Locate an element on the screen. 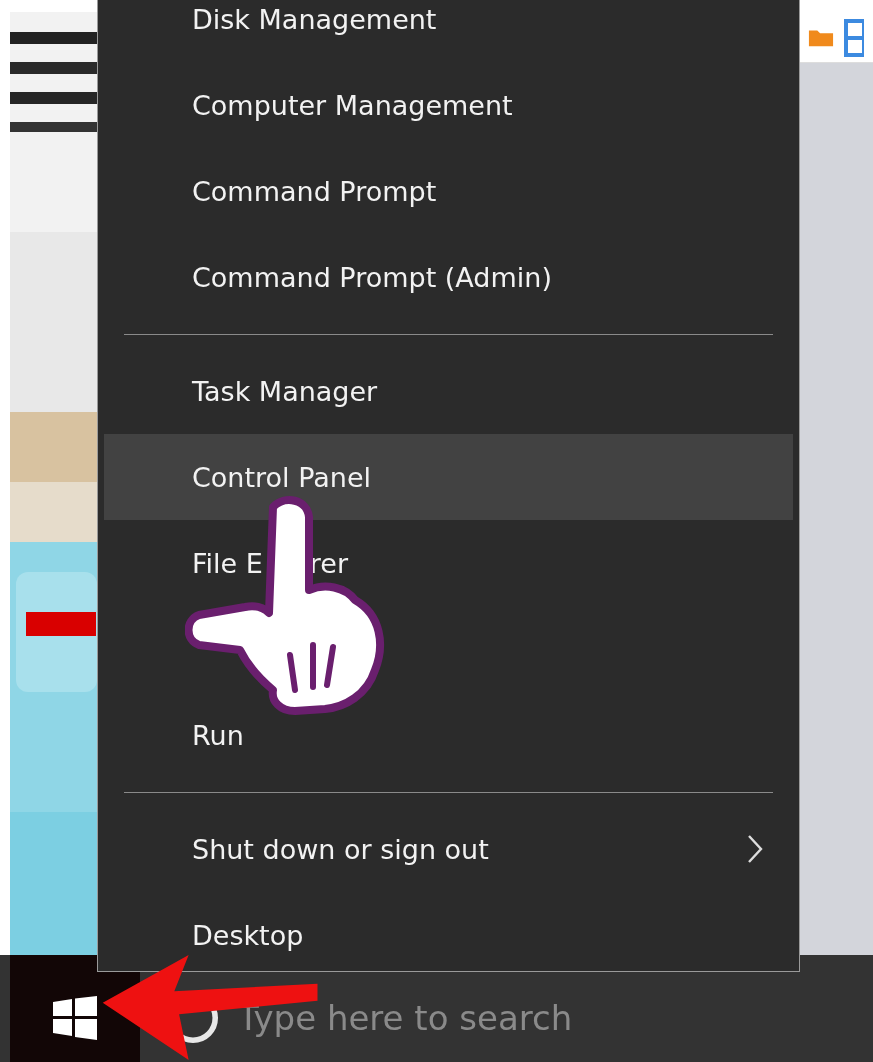  menu-item-label: Computer Management is located at coordinates (352, 105).